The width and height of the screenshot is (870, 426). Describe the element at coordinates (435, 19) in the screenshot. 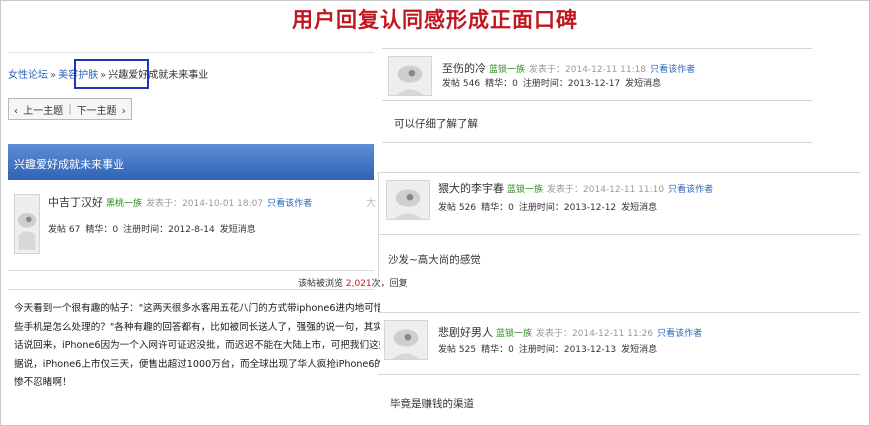

I see `page-title: 用户回复认同感形成正面口碑` at that location.